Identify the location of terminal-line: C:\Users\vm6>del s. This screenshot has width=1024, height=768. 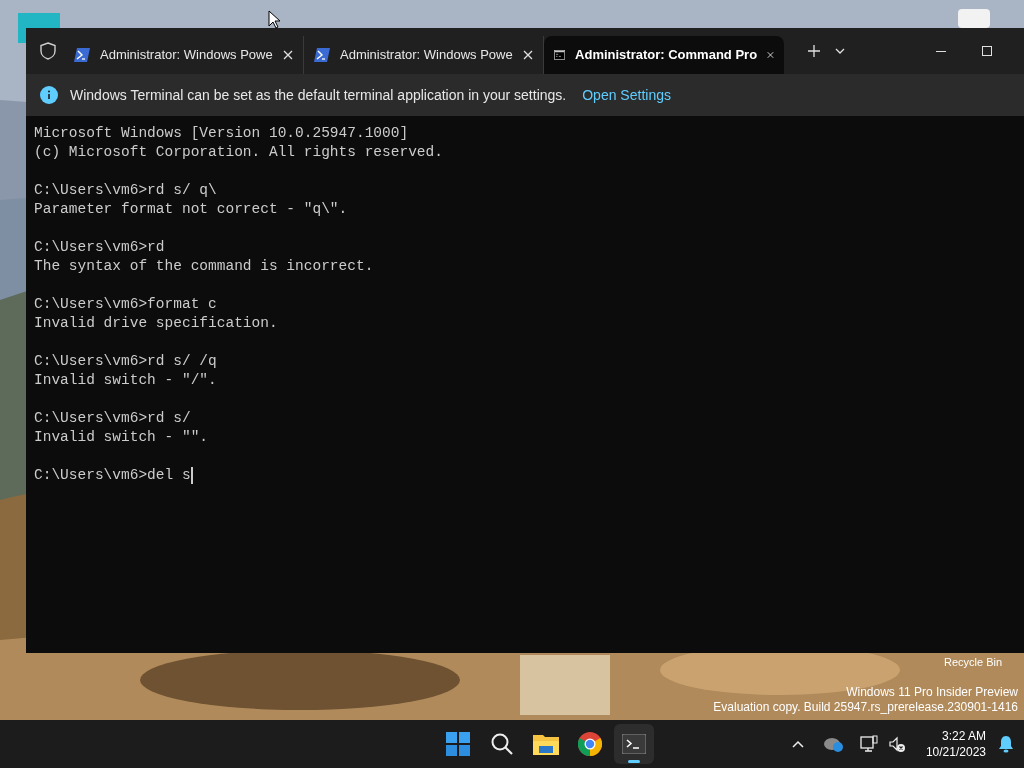
(112, 475).